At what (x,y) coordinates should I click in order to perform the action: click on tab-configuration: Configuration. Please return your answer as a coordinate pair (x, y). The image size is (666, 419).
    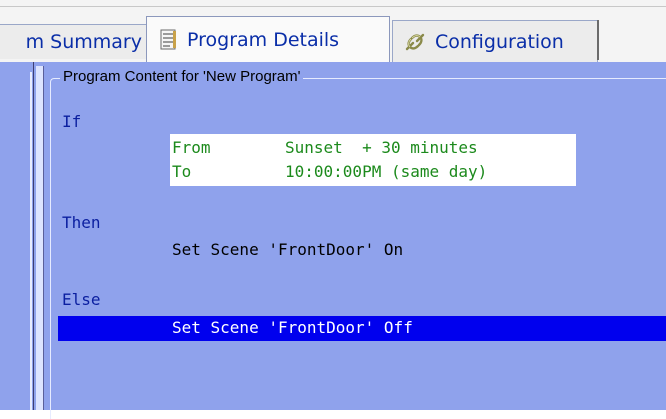
    Looking at the image, I should click on (495, 41).